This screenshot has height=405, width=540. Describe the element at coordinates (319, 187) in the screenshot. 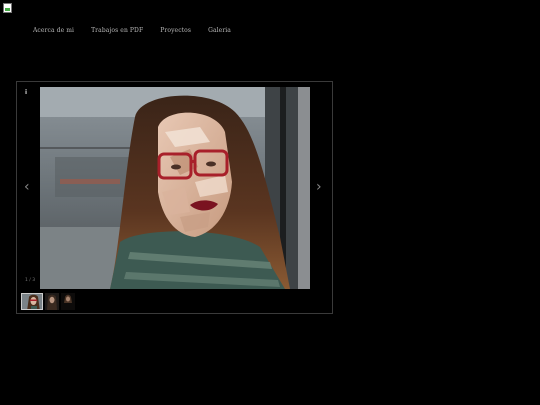

I see `next-arrow-icon: ›` at that location.